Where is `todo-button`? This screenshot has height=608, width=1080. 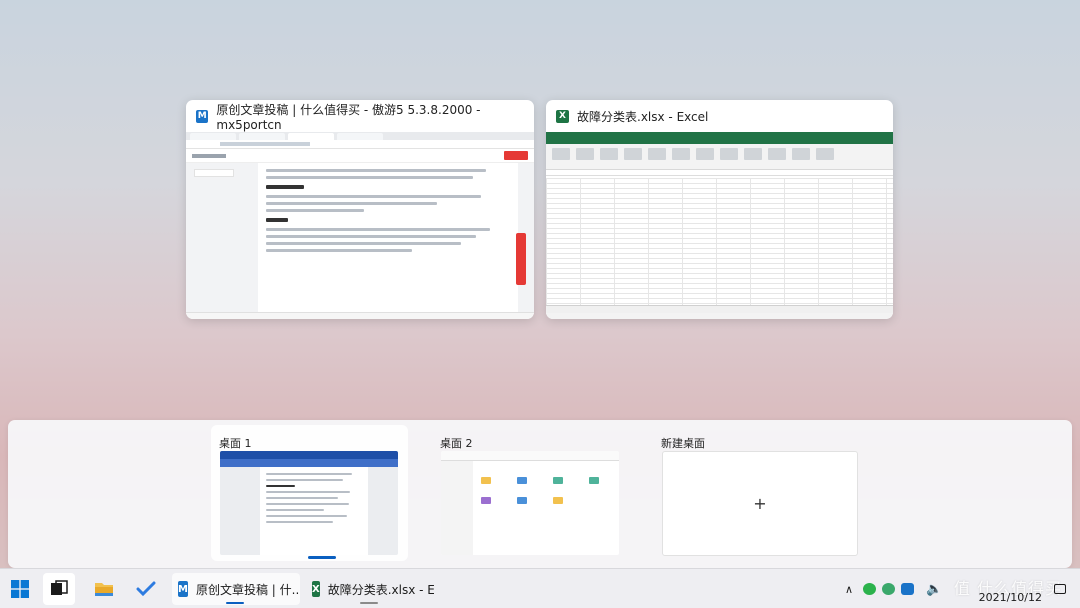 todo-button is located at coordinates (146, 589).